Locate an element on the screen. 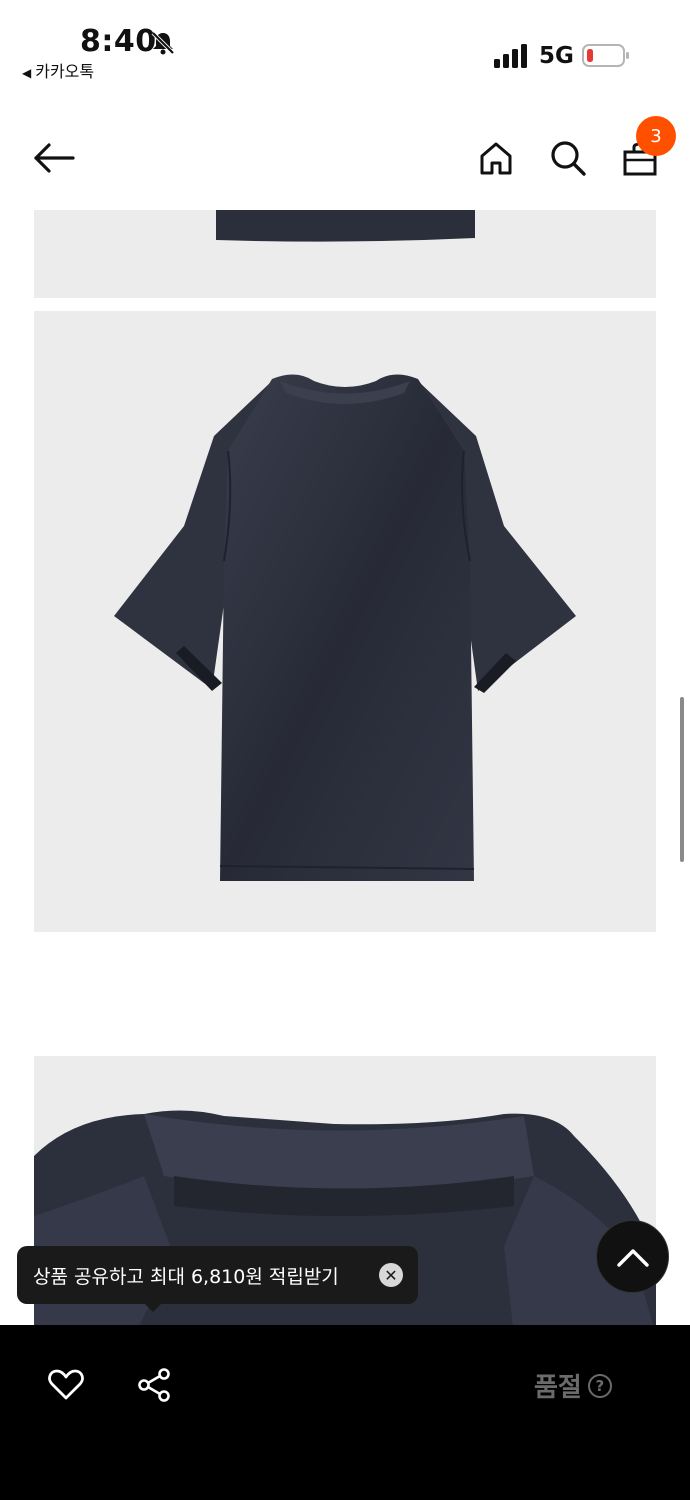 The width and height of the screenshot is (690, 1500). soldout-status: 품절 ? is located at coordinates (573, 1385).